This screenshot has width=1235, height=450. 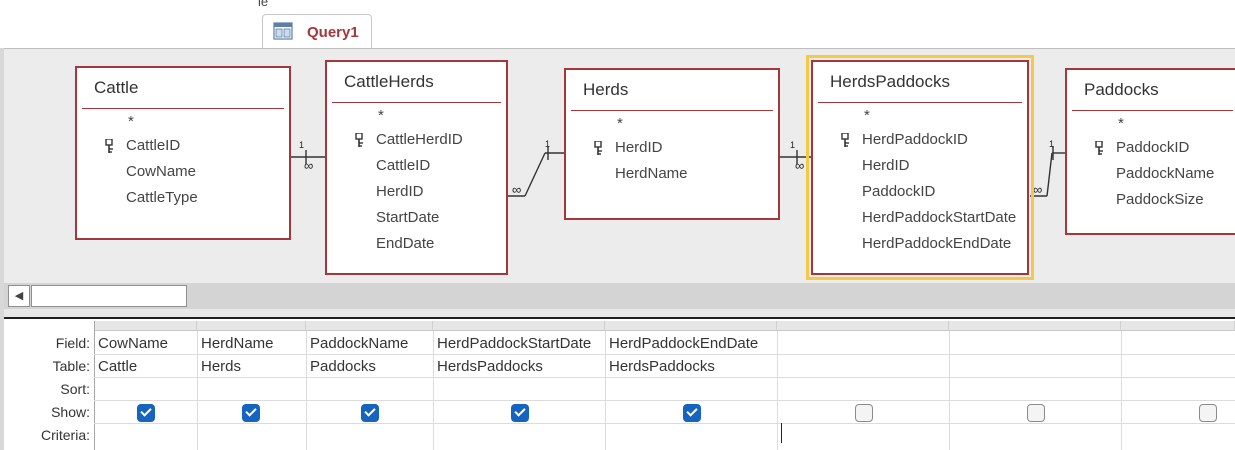 What do you see at coordinates (683, 343) in the screenshot?
I see `grid-field-cell: HerdPaddockEndDate` at bounding box center [683, 343].